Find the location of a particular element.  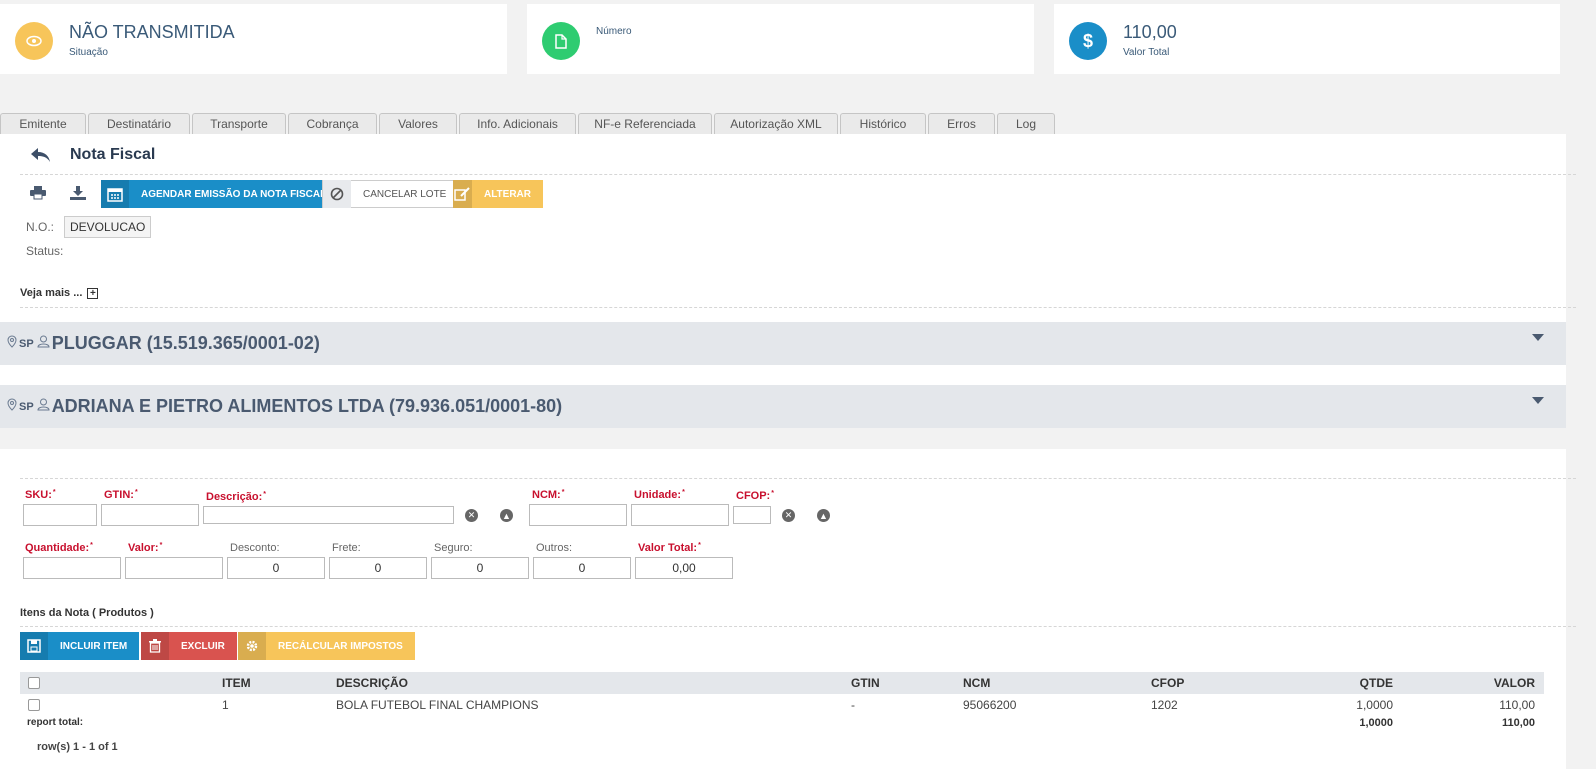

cell-descricao: BOLA FUTEBOL FINAL CHAMPIONS is located at coordinates (437, 705).